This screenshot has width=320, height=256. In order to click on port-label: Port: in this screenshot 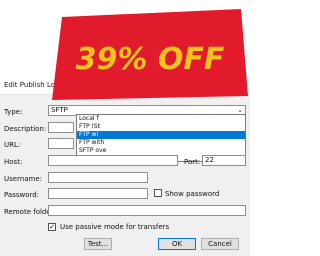, I will do `click(192, 162)`.